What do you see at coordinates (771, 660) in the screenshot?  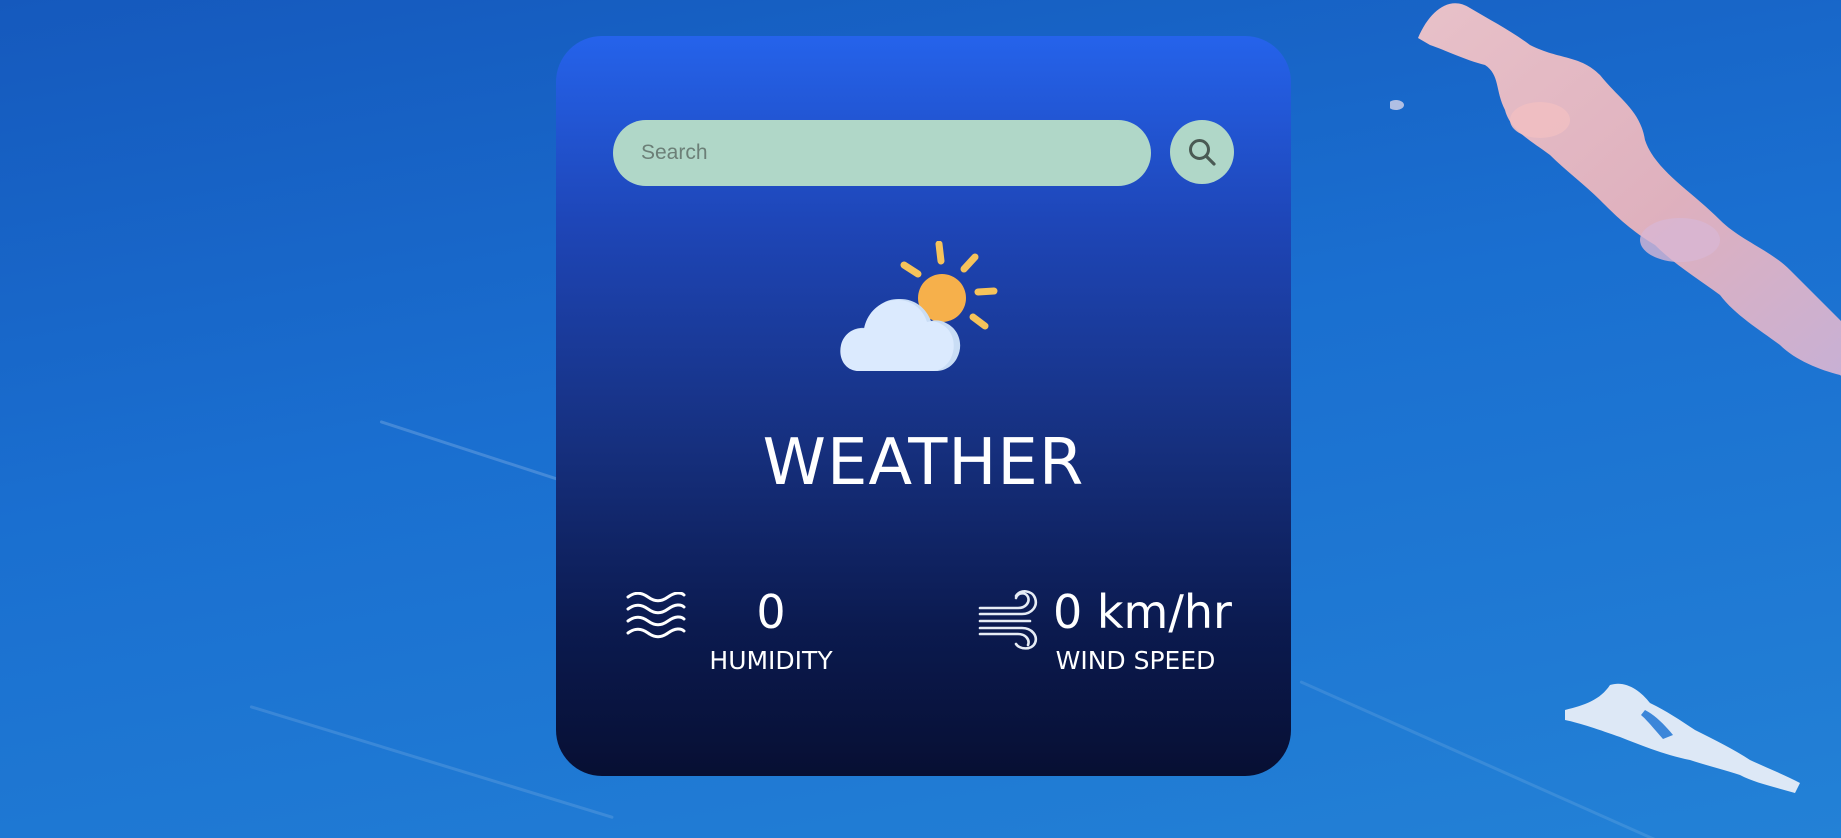 I see `humidity-label: HUMIDITY` at bounding box center [771, 660].